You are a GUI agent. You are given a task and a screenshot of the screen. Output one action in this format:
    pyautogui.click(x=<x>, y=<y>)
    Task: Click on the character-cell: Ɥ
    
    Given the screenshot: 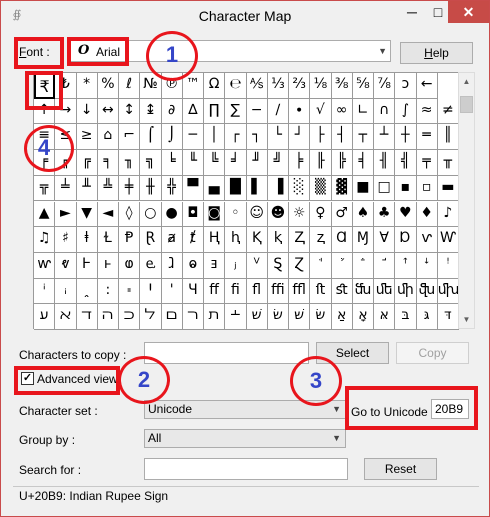 What is the action you would take?
    pyautogui.click(x=193, y=291)
    